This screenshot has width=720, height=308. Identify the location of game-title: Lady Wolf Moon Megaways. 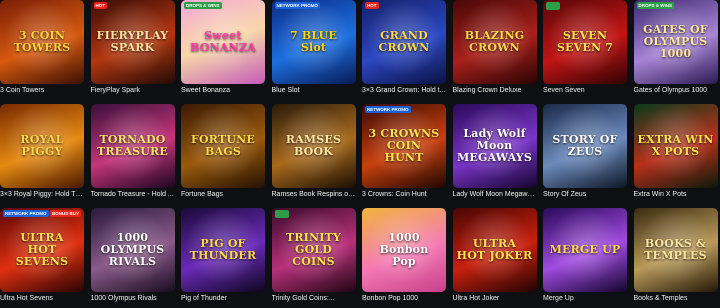
(495, 194).